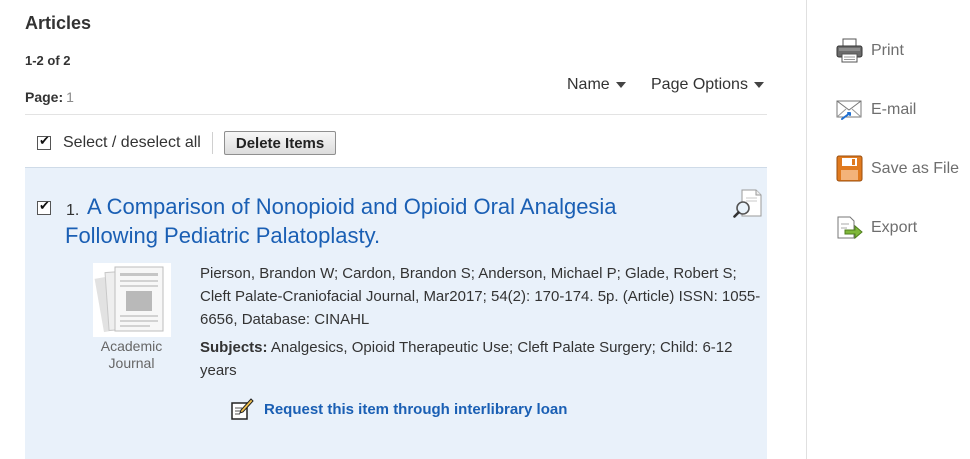  Describe the element at coordinates (849, 50) in the screenshot. I see `printer-icon` at that location.